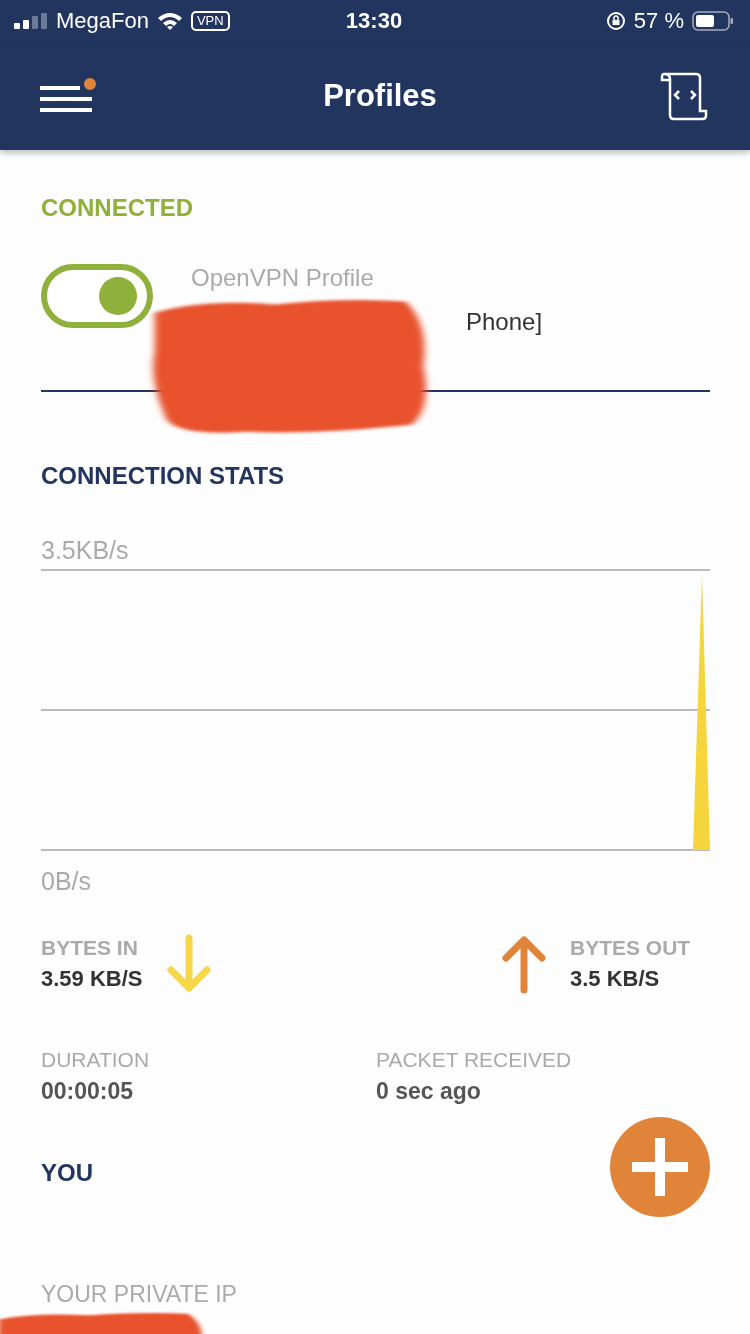 The width and height of the screenshot is (750, 1334). I want to click on stat-value: 00:00:05, so click(88, 1091).